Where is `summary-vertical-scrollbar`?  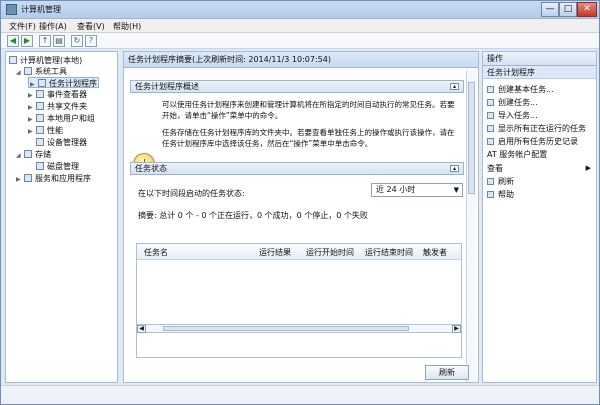
summary-vertical-scrollbar is located at coordinates (471, 226).